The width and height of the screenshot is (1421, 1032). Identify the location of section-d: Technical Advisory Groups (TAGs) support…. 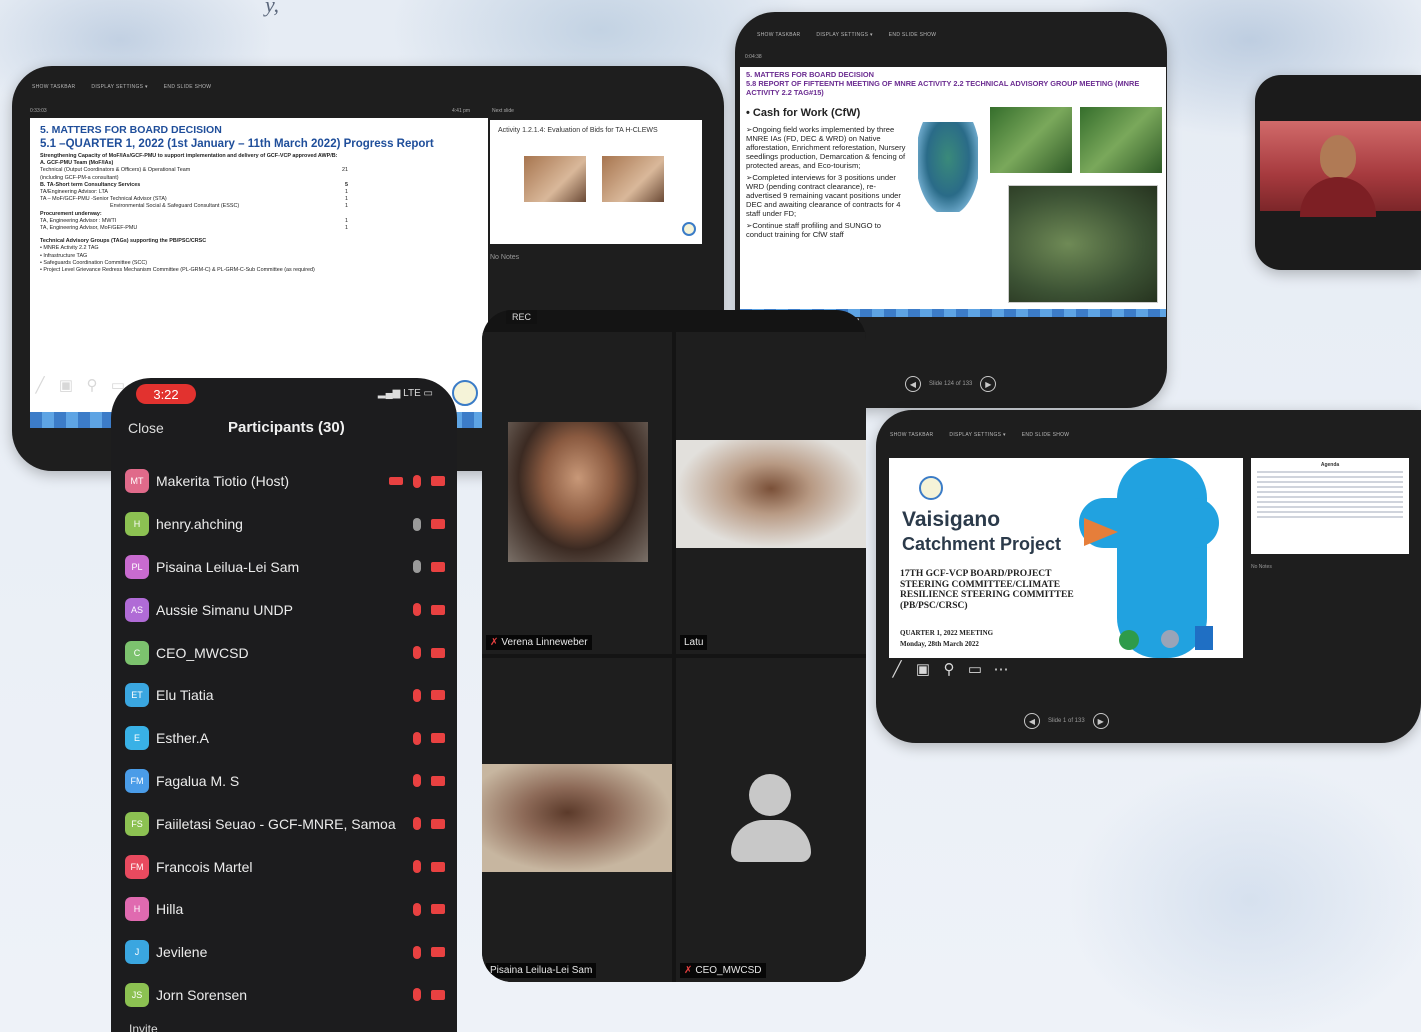
(123, 241).